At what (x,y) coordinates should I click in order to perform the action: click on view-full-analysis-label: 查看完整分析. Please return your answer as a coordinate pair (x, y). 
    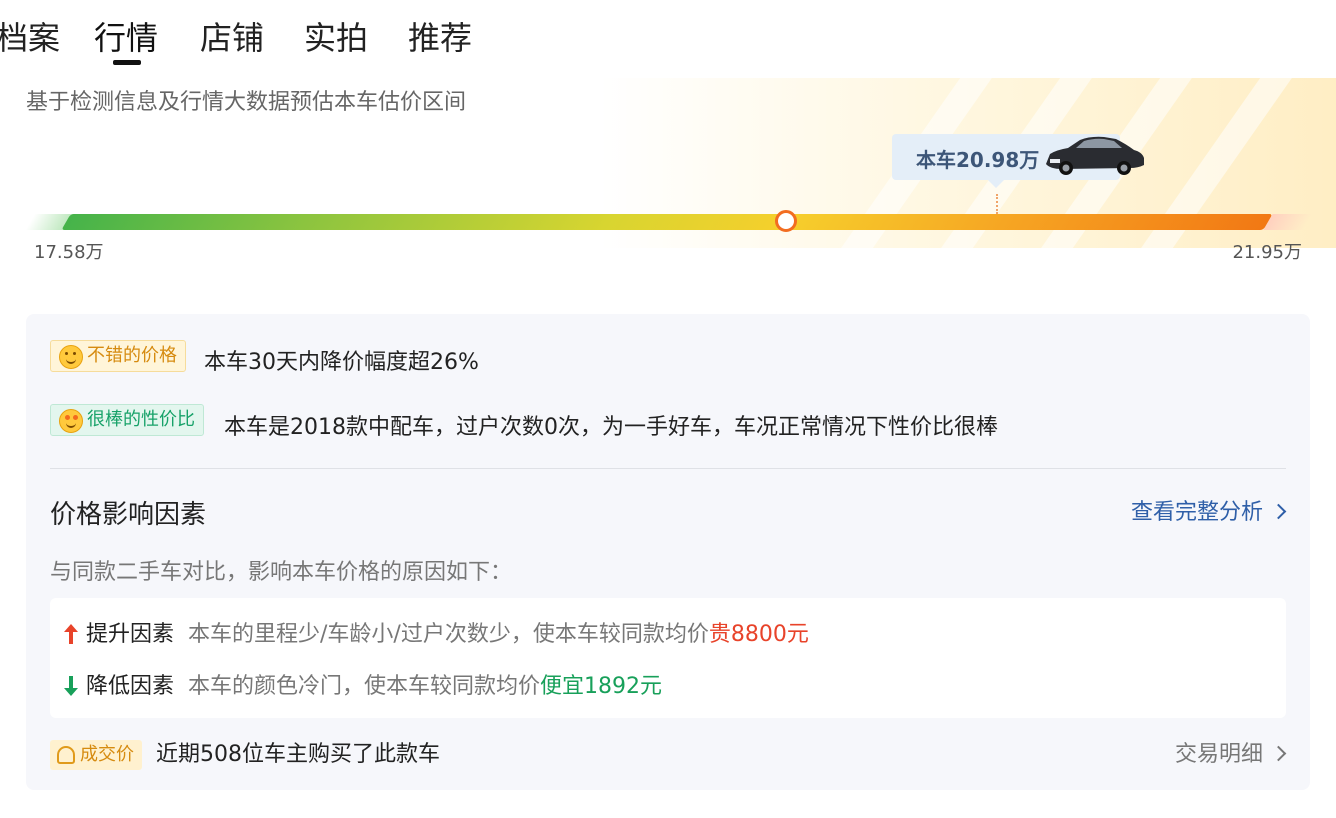
    Looking at the image, I should click on (1196, 512).